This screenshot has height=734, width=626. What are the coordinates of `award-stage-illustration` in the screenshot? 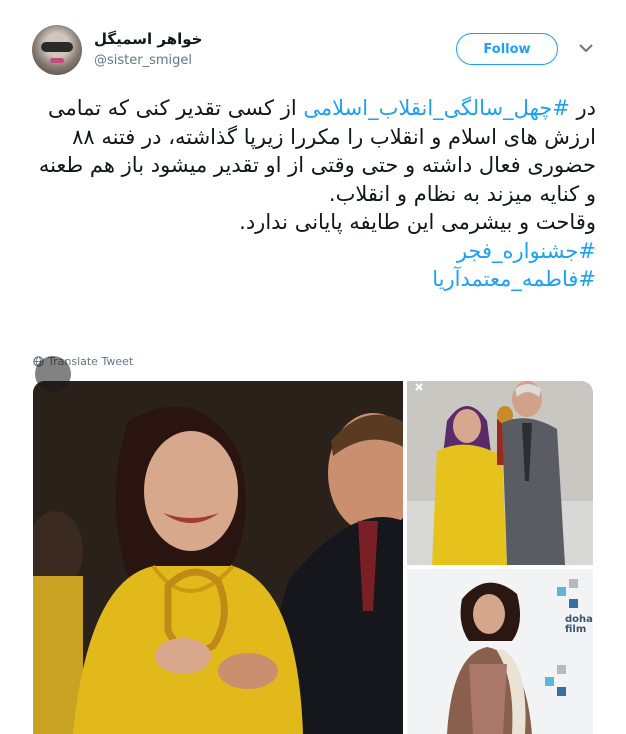 It's located at (500, 473).